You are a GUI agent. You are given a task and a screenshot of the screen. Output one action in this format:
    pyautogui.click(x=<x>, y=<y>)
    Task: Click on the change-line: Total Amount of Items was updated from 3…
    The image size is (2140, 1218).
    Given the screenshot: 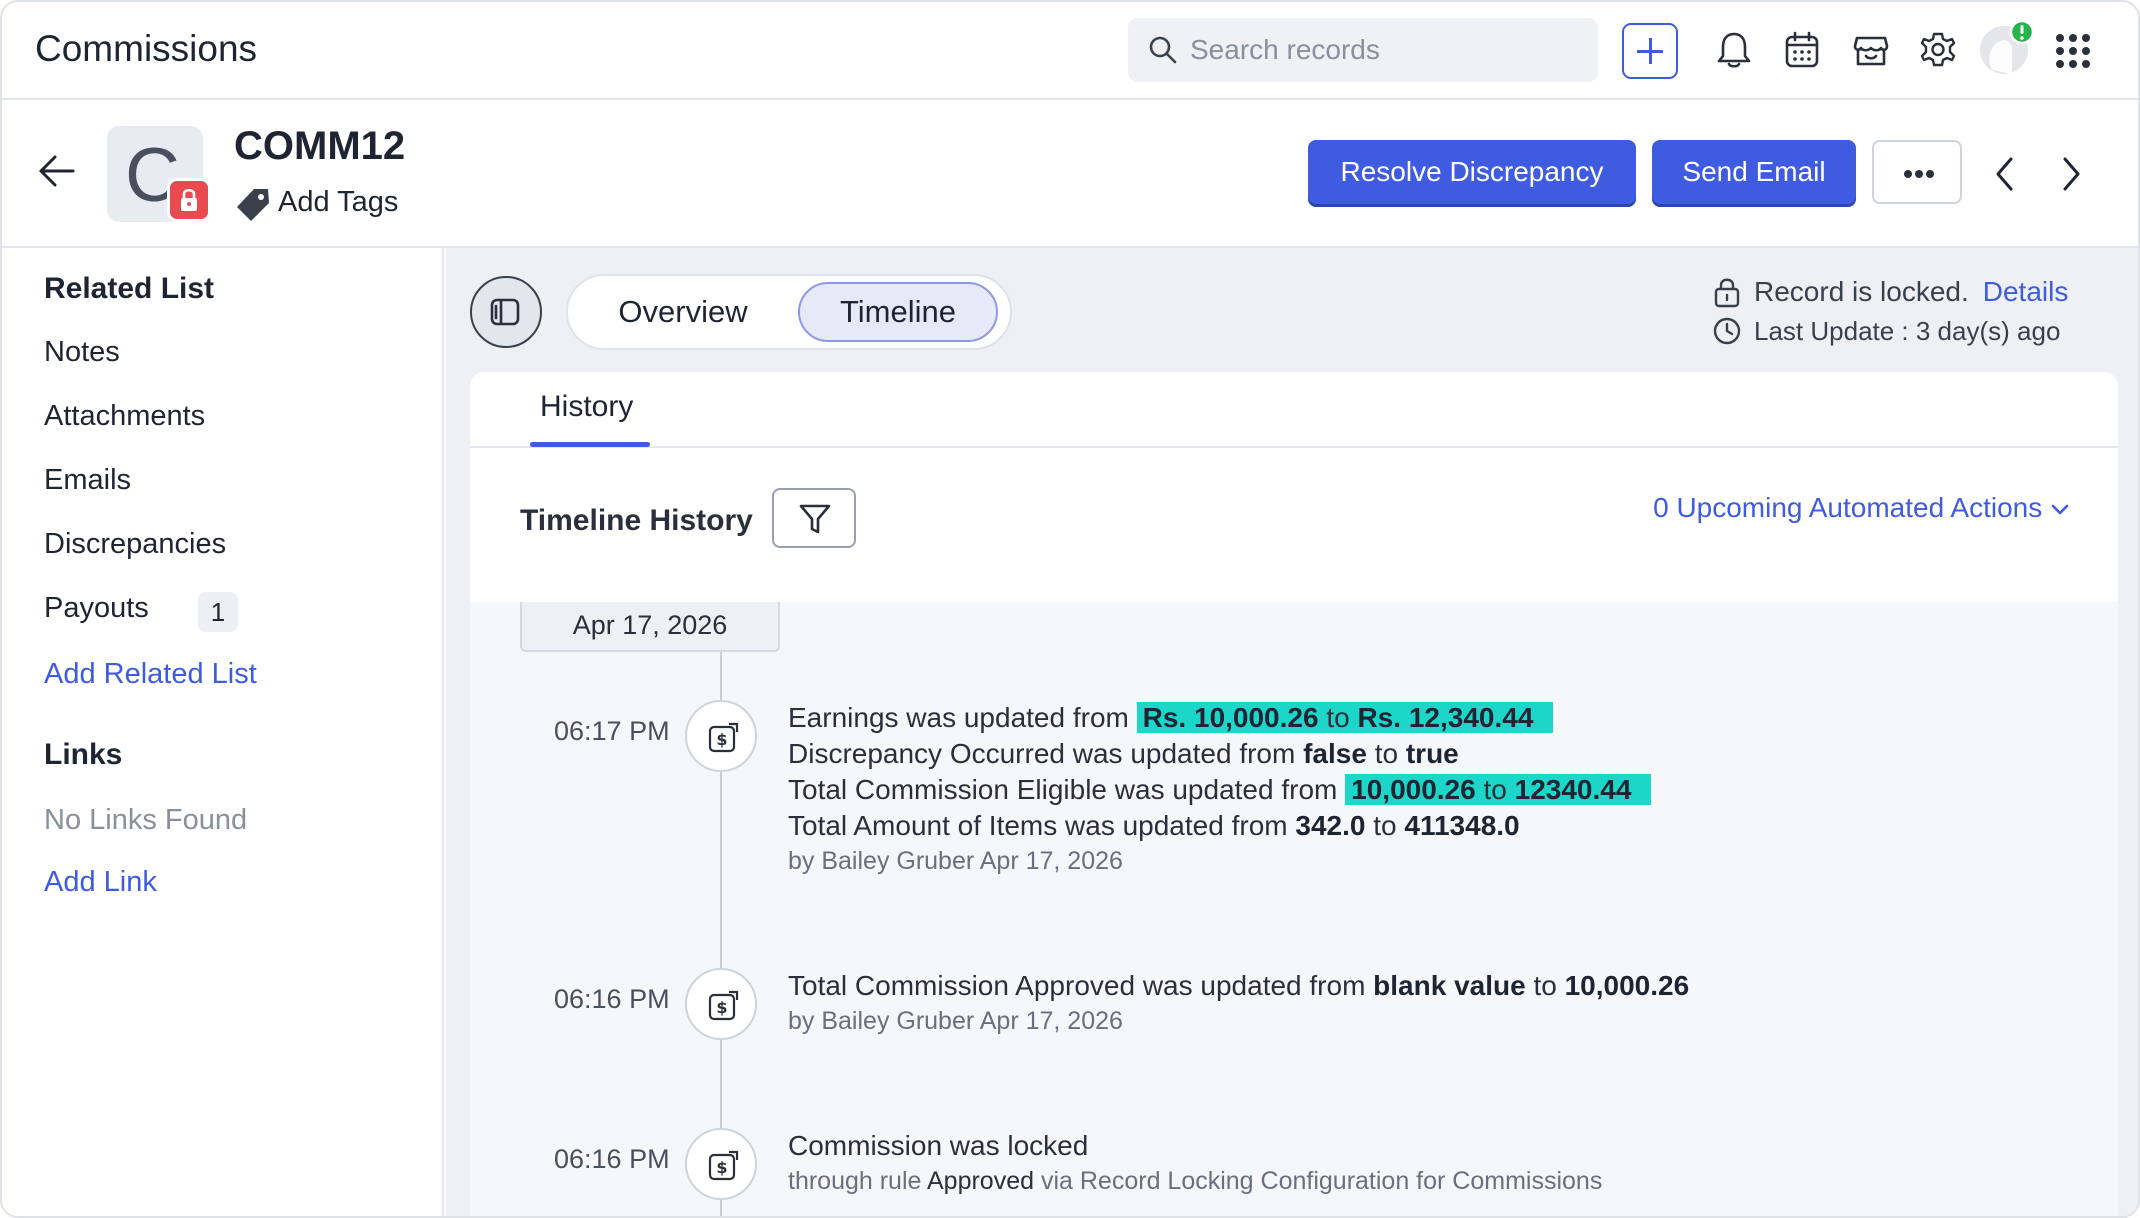 What is the action you would take?
    pyautogui.click(x=1154, y=825)
    